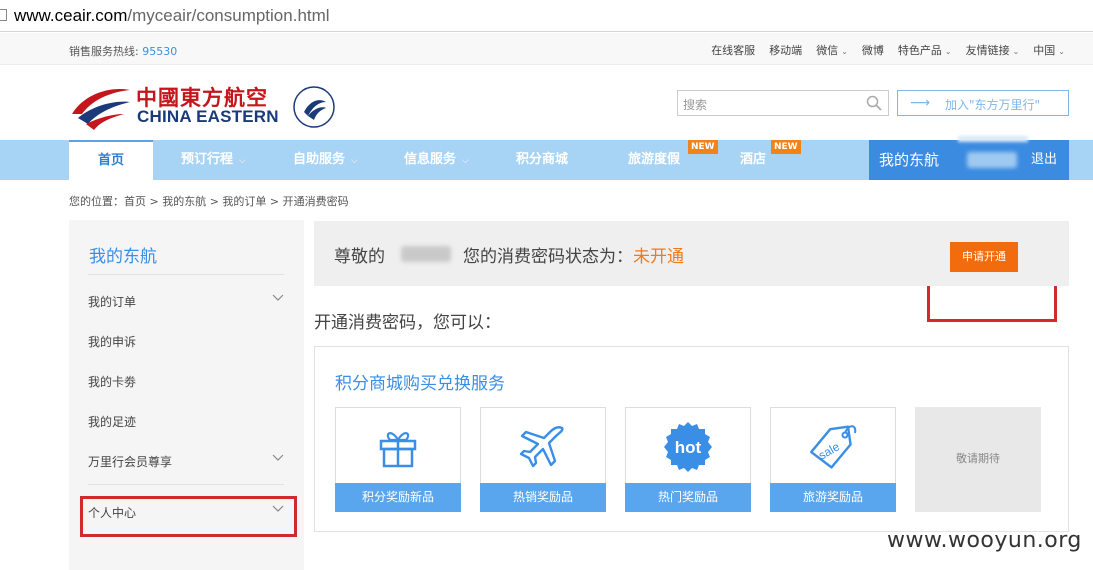 Image resolution: width=1093 pixels, height=570 pixels. I want to click on sidebar-item-appeals: 我的申诉, so click(186, 341).